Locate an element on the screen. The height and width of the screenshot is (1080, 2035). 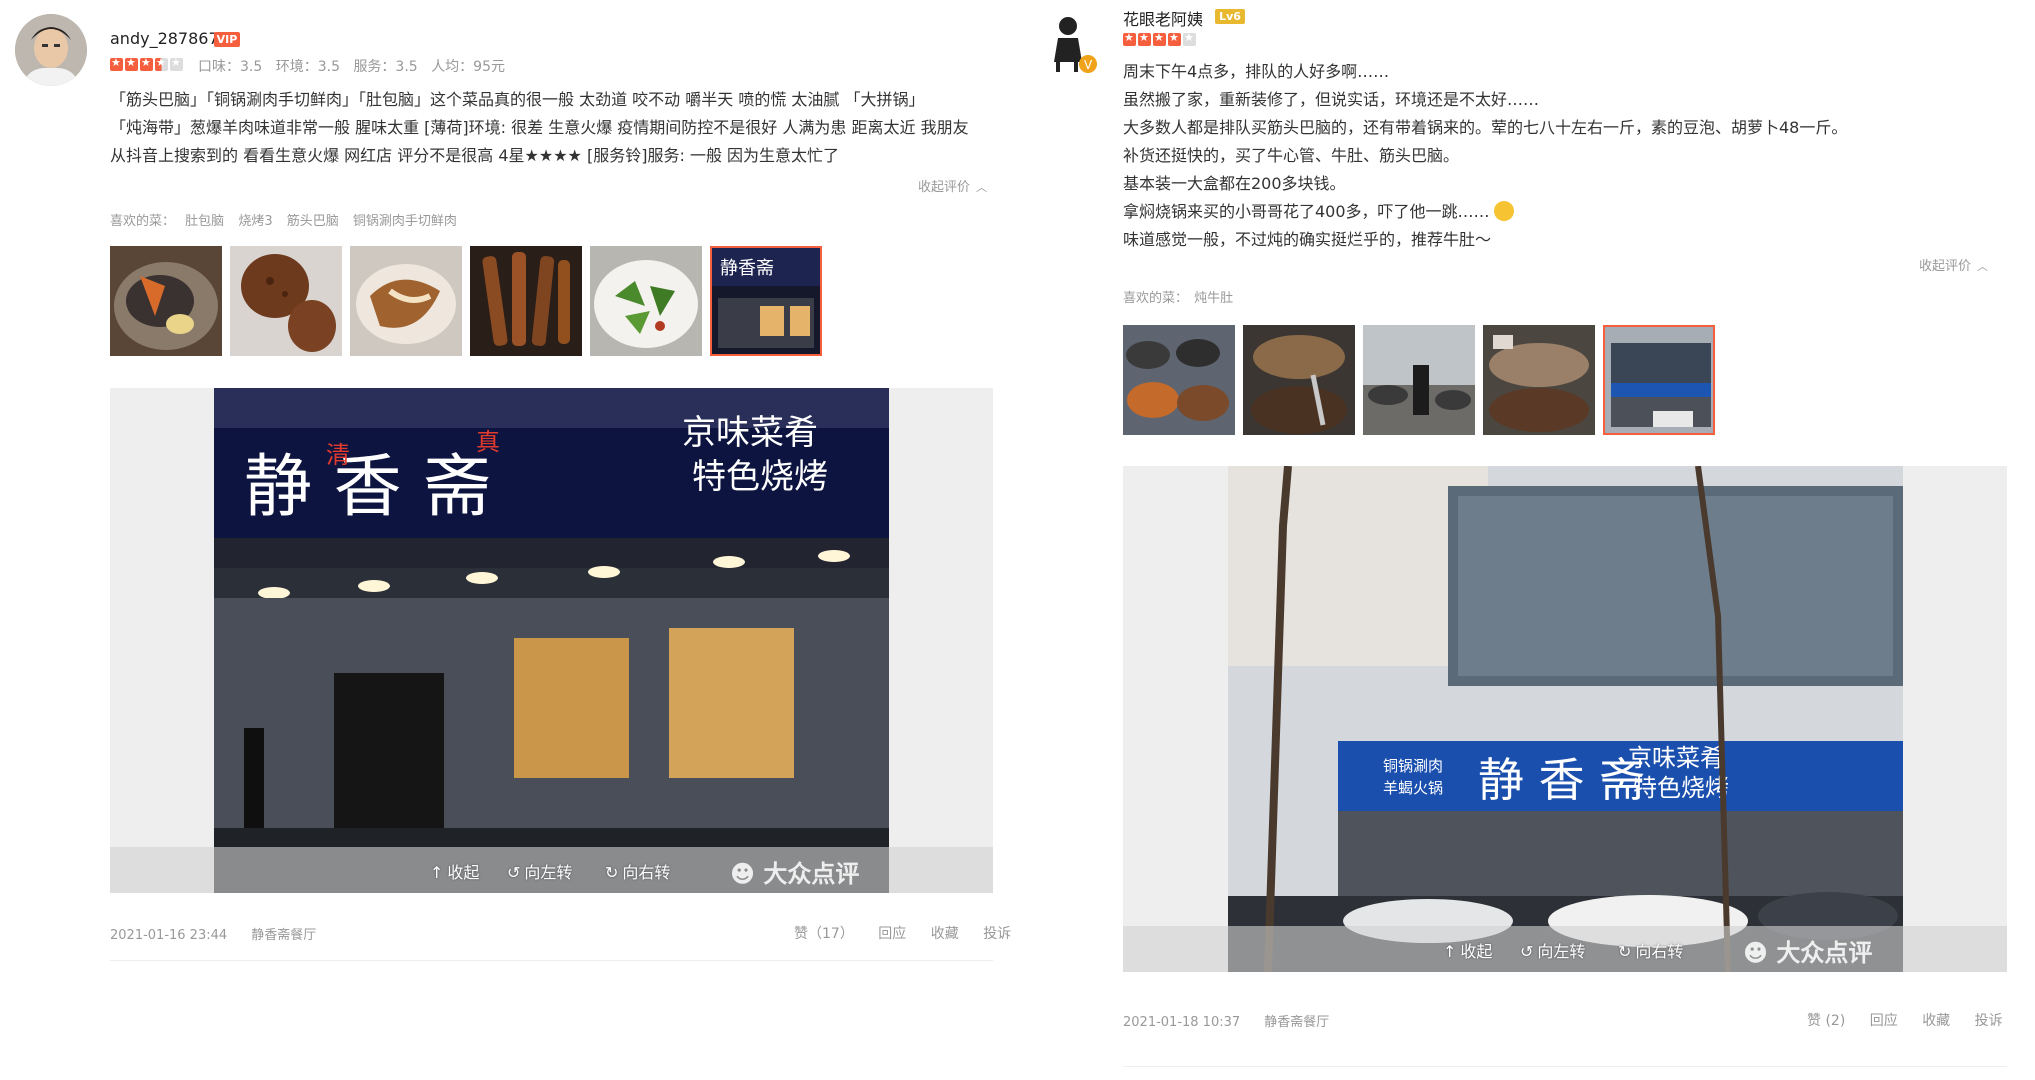
per-capita-price: 人均：95元 is located at coordinates (468, 67).